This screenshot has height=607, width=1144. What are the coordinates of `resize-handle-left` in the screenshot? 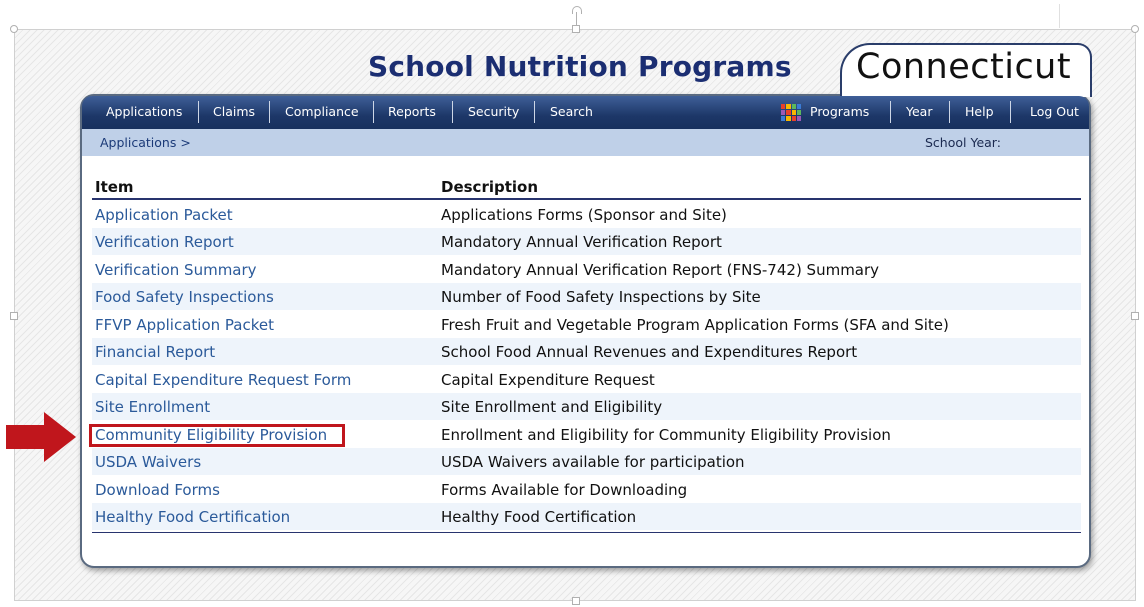 It's located at (14, 316).